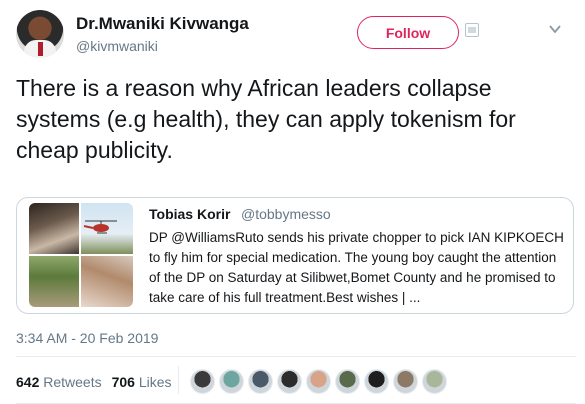 This screenshot has width=585, height=404. I want to click on quoted-author-handle: @tobbymesso, so click(286, 214).